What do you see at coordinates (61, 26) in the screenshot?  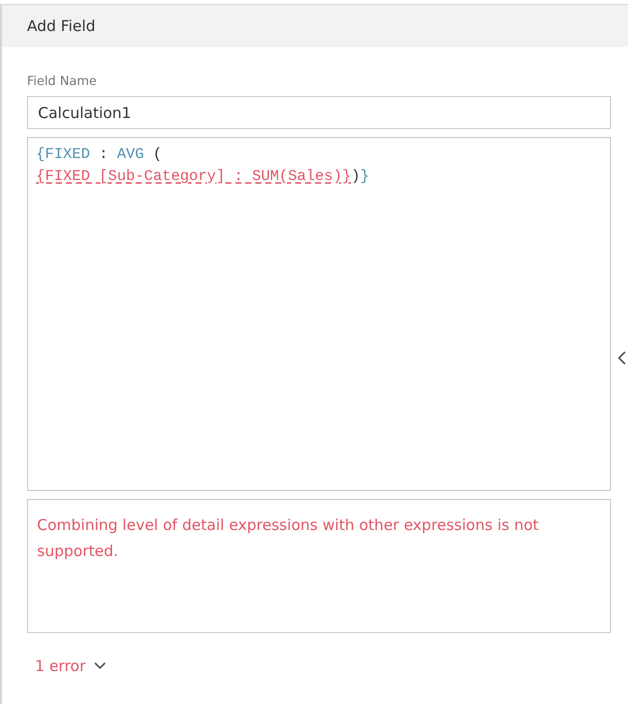 I see `panel-title: Add Field` at bounding box center [61, 26].